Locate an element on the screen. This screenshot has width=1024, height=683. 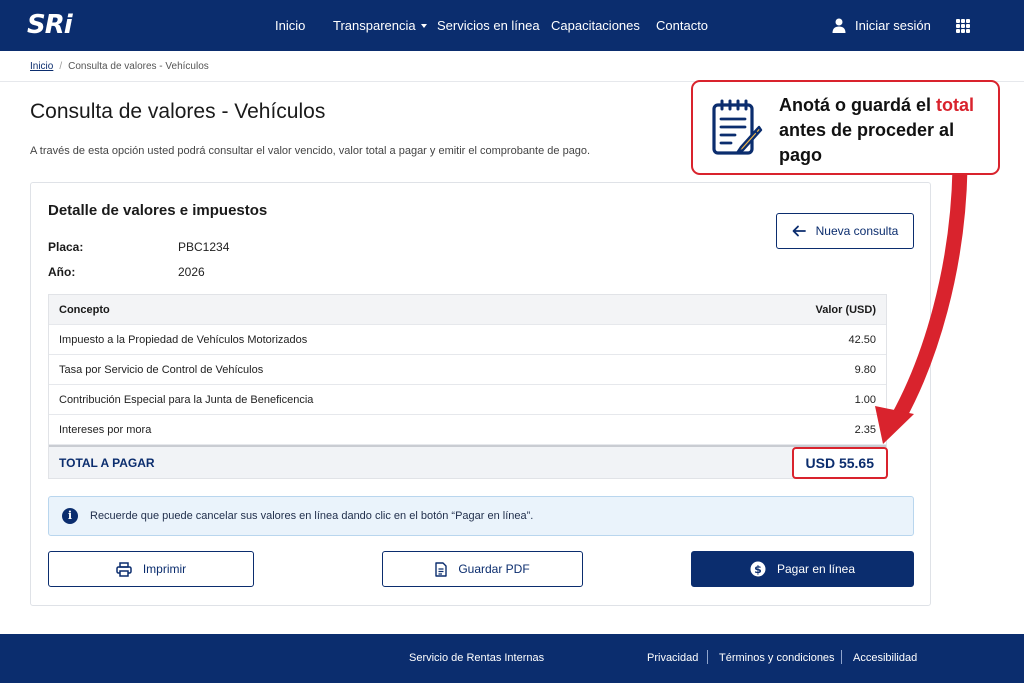
arrow-left-icon is located at coordinates (799, 231).